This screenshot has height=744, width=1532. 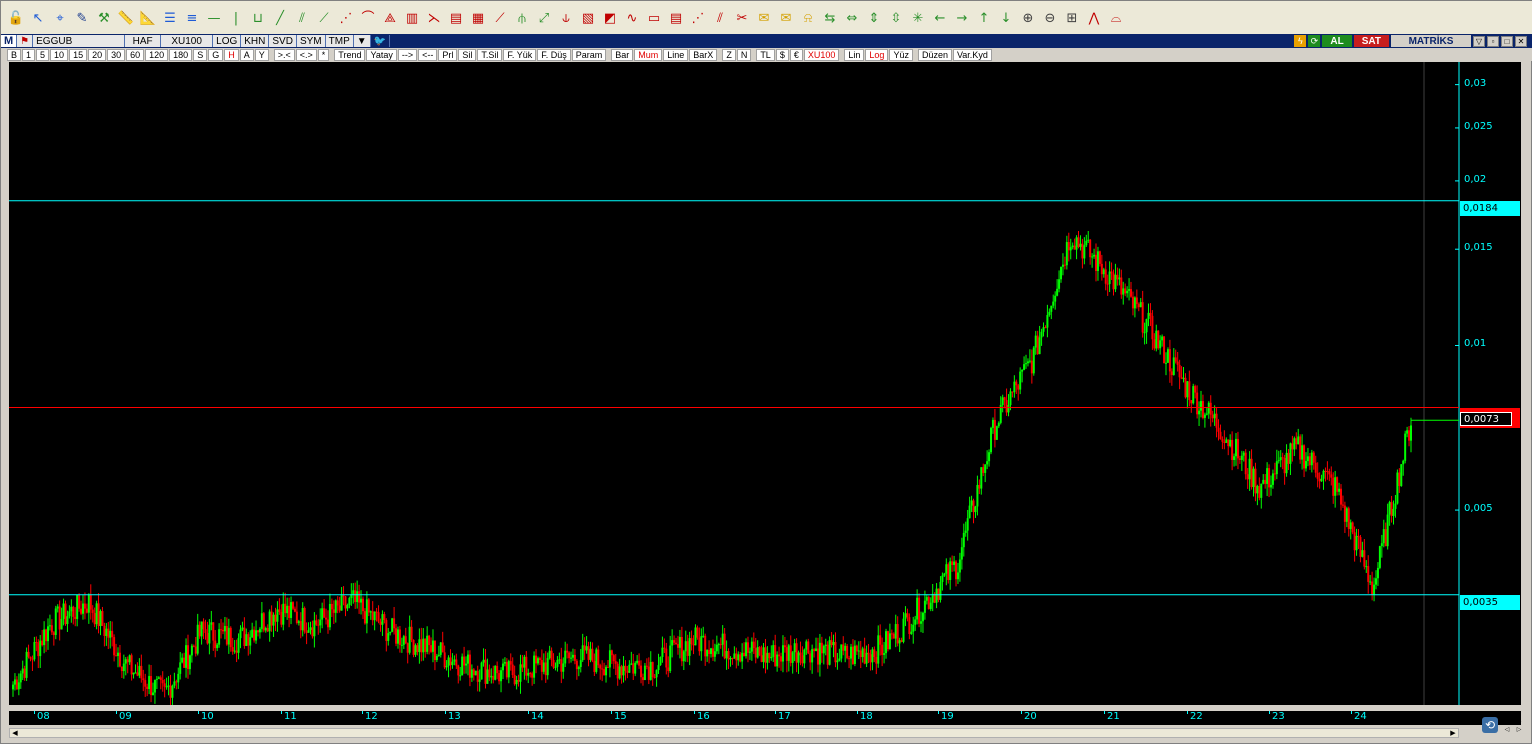 What do you see at coordinates (236, 19) in the screenshot?
I see `vertical-line-icon: |` at bounding box center [236, 19].